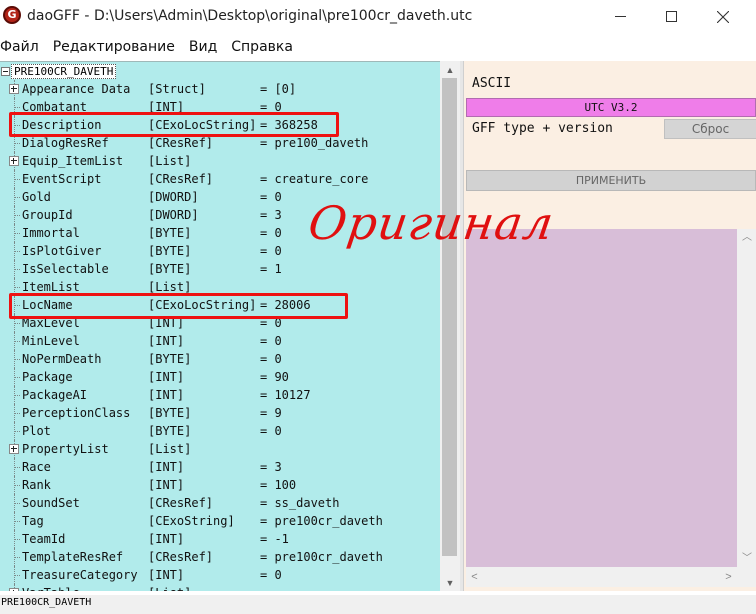 This screenshot has height=614, width=756. What do you see at coordinates (431, 223) in the screenshot?
I see `watermark-text: Оригинал` at bounding box center [431, 223].